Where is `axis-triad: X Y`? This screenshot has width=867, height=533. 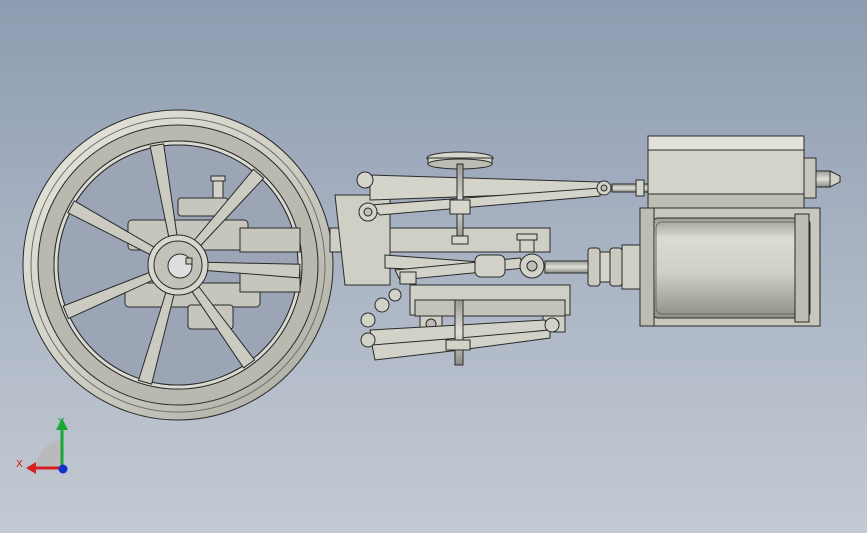
axis-triad: X Y is located at coordinates (42, 445).